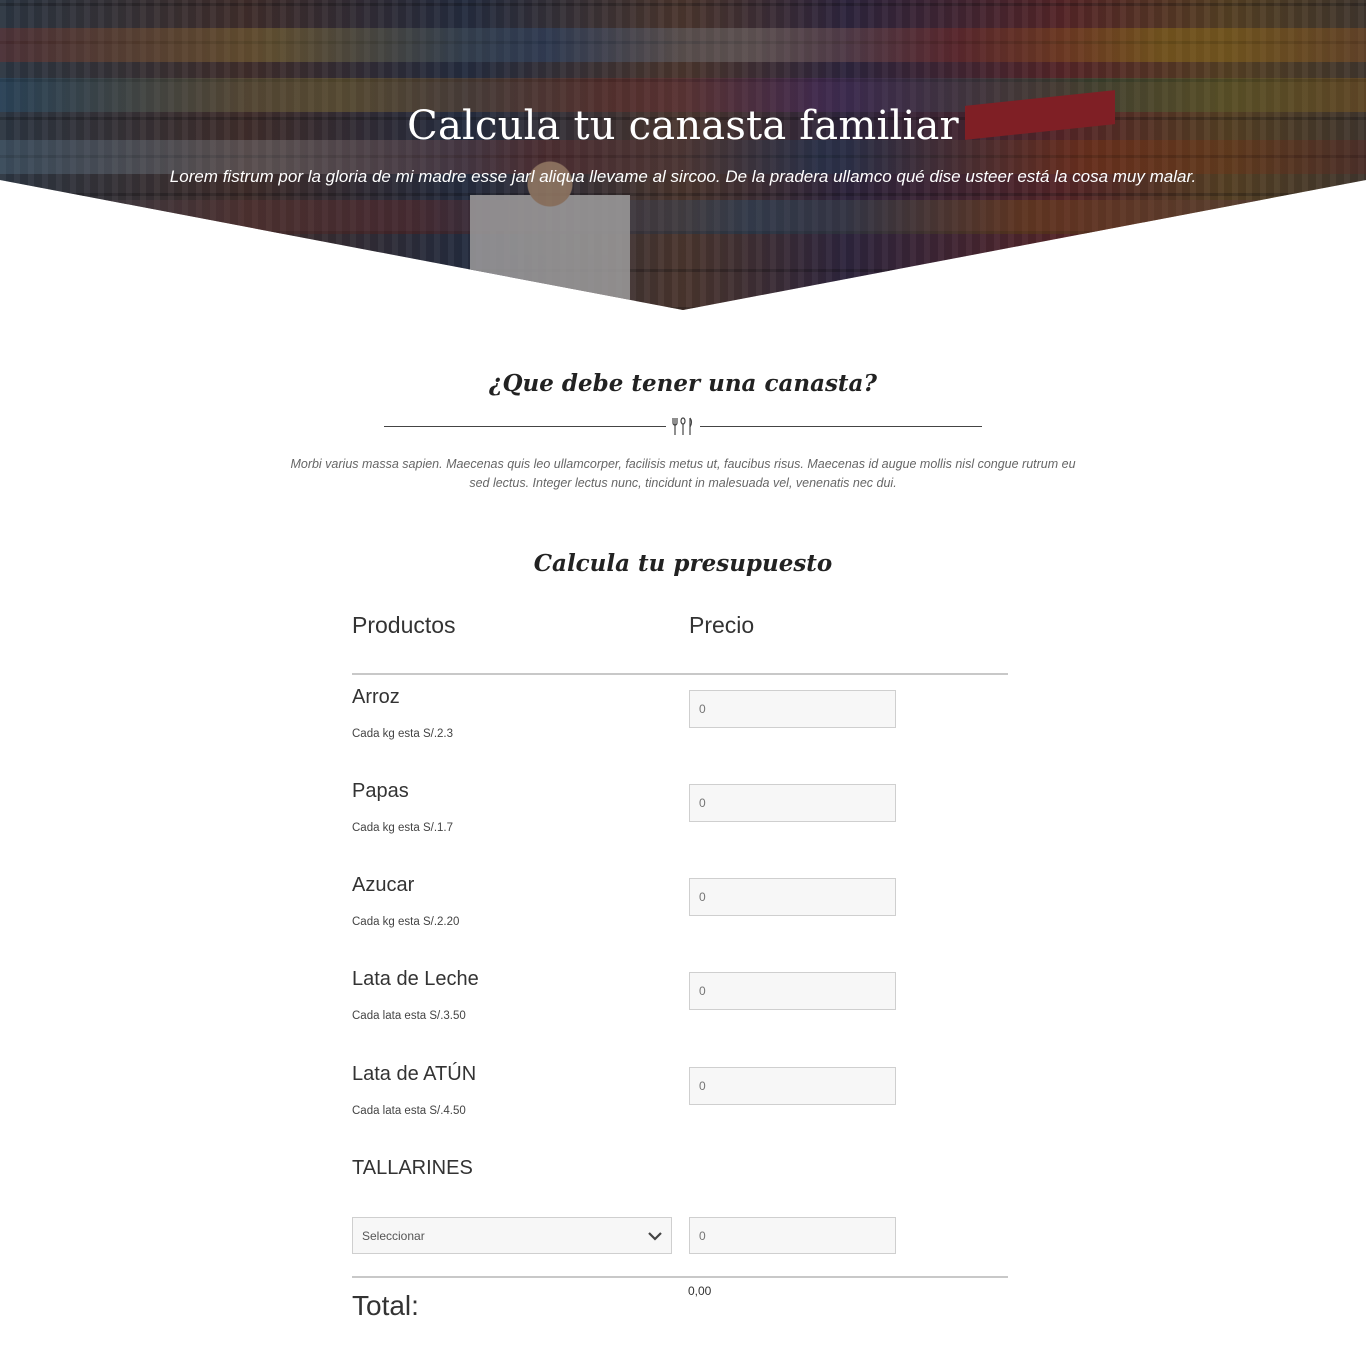 Image resolution: width=1366 pixels, height=1366 pixels. What do you see at coordinates (383, 885) in the screenshot?
I see `product-name: Azucar` at bounding box center [383, 885].